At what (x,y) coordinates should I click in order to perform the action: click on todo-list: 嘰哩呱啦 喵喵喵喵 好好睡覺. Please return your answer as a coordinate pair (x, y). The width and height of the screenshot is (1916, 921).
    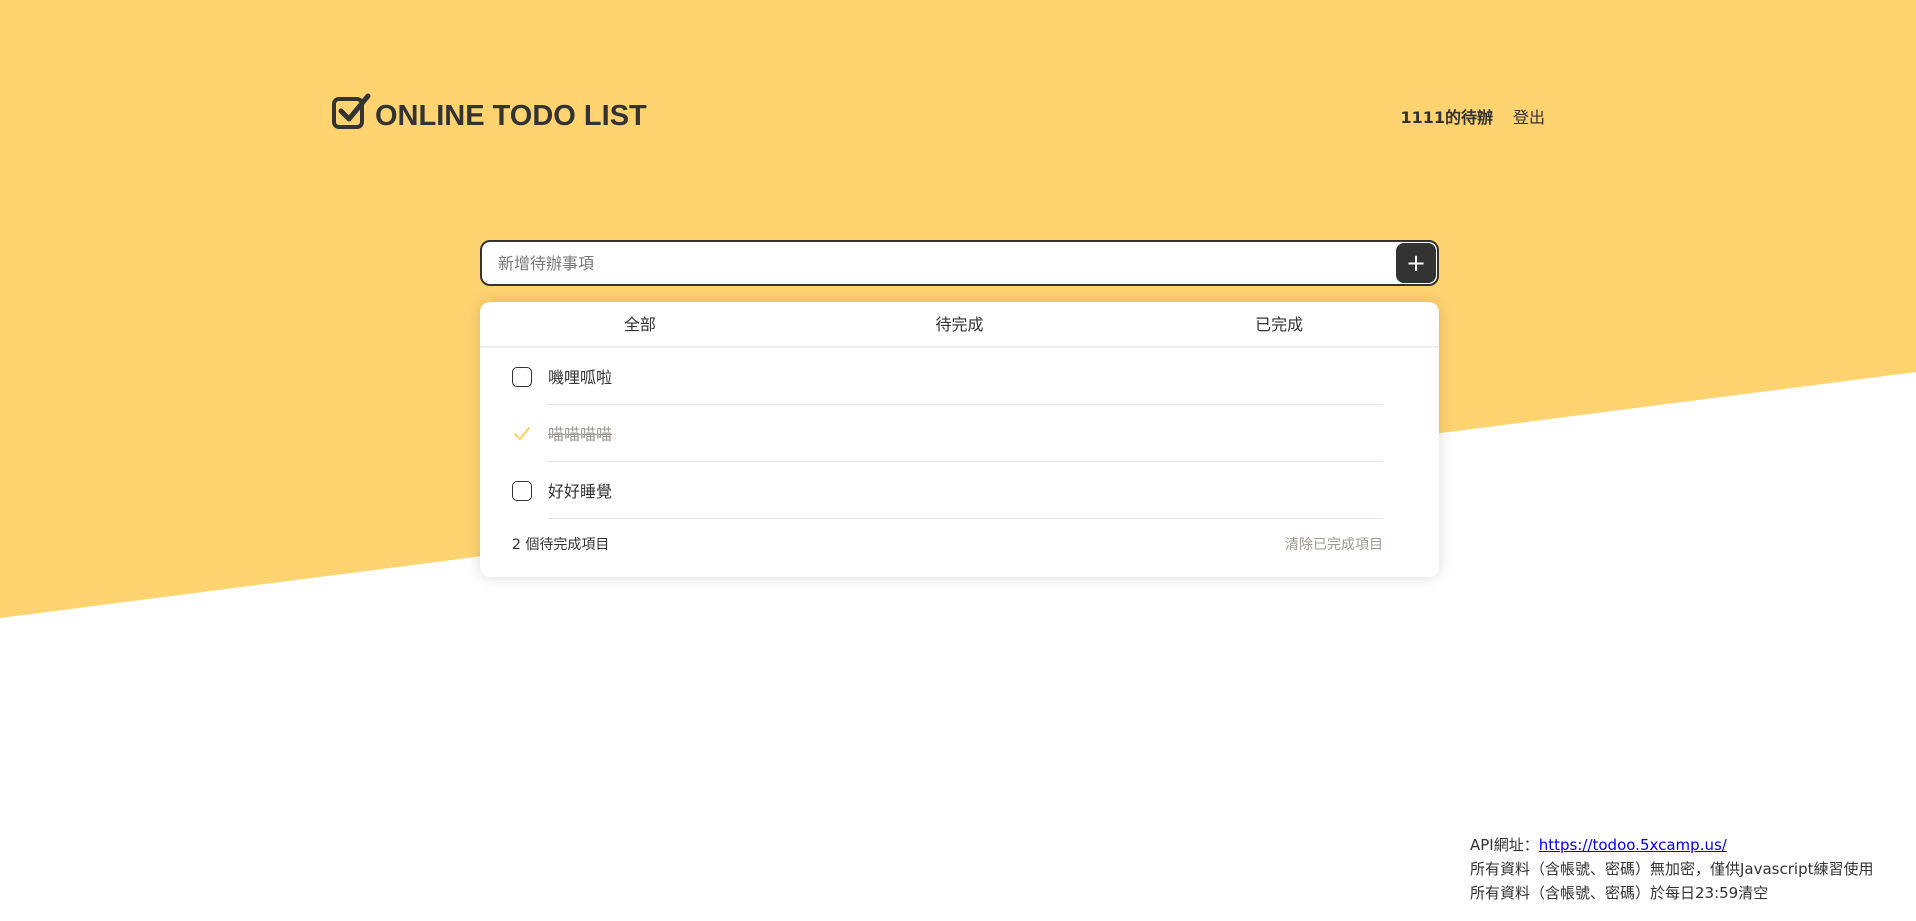
    Looking at the image, I should click on (959, 433).